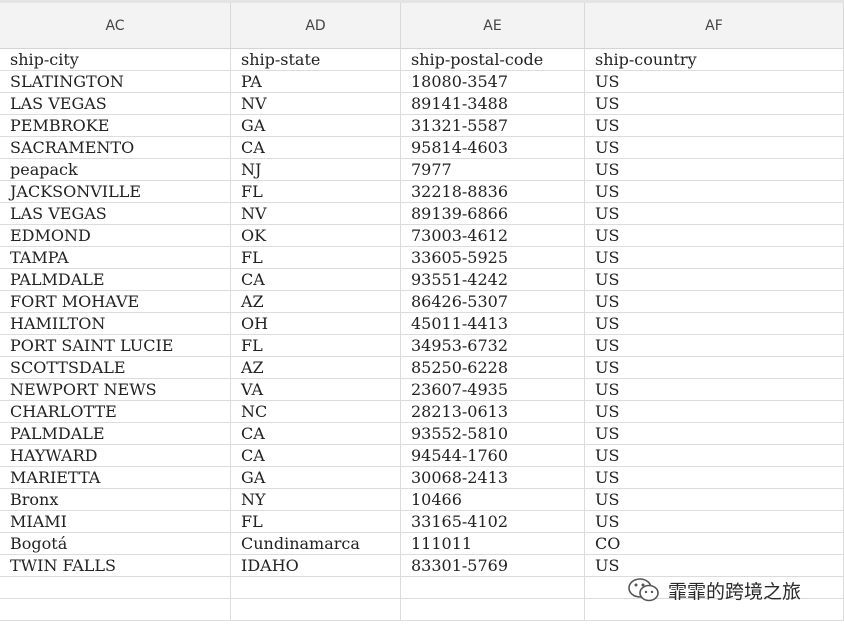 The width and height of the screenshot is (844, 627). Describe the element at coordinates (316, 544) in the screenshot. I see `cell: Cundinamarca` at that location.